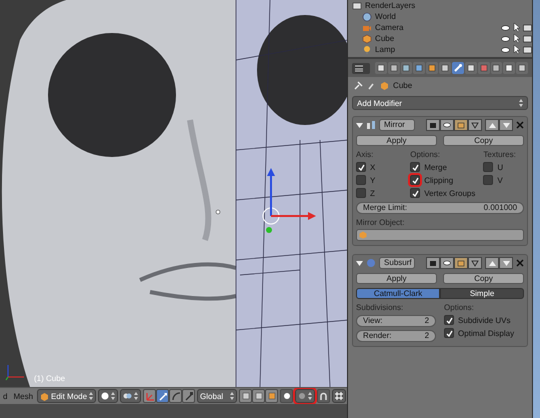 This screenshot has width=540, height=418. Describe the element at coordinates (459, 307) in the screenshot. I see `options-label: Options:` at that location.